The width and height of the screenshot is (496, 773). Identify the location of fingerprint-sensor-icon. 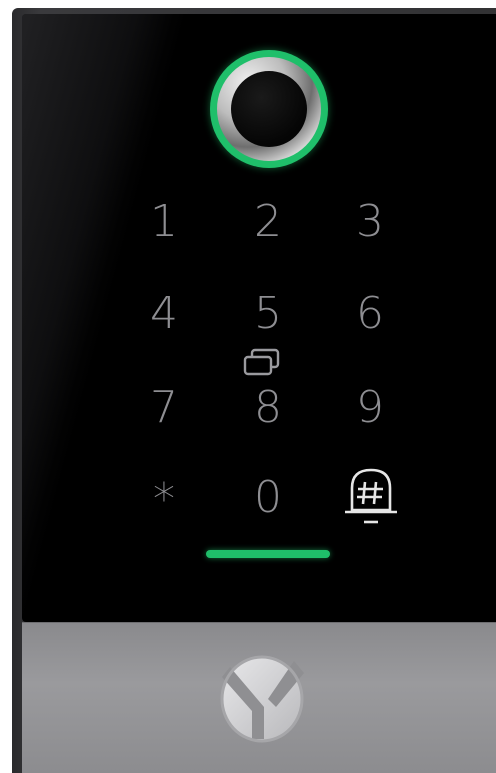
(269, 109).